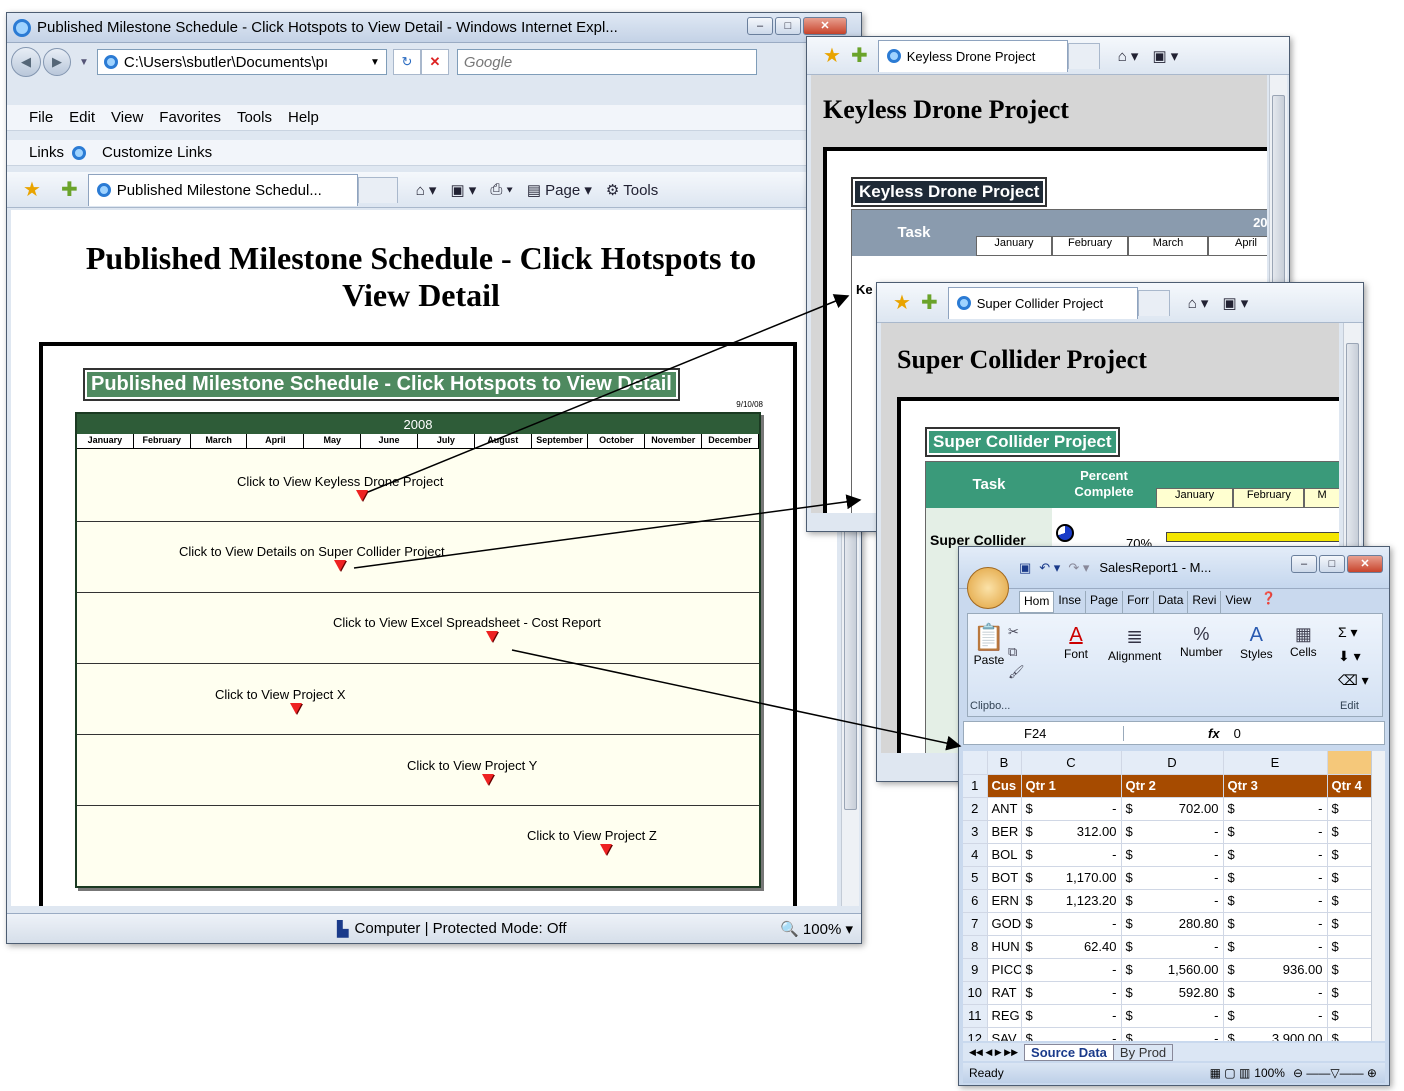 The image size is (1404, 1091). Describe the element at coordinates (1237, 733) in the screenshot. I see `formula-value: 0` at that location.